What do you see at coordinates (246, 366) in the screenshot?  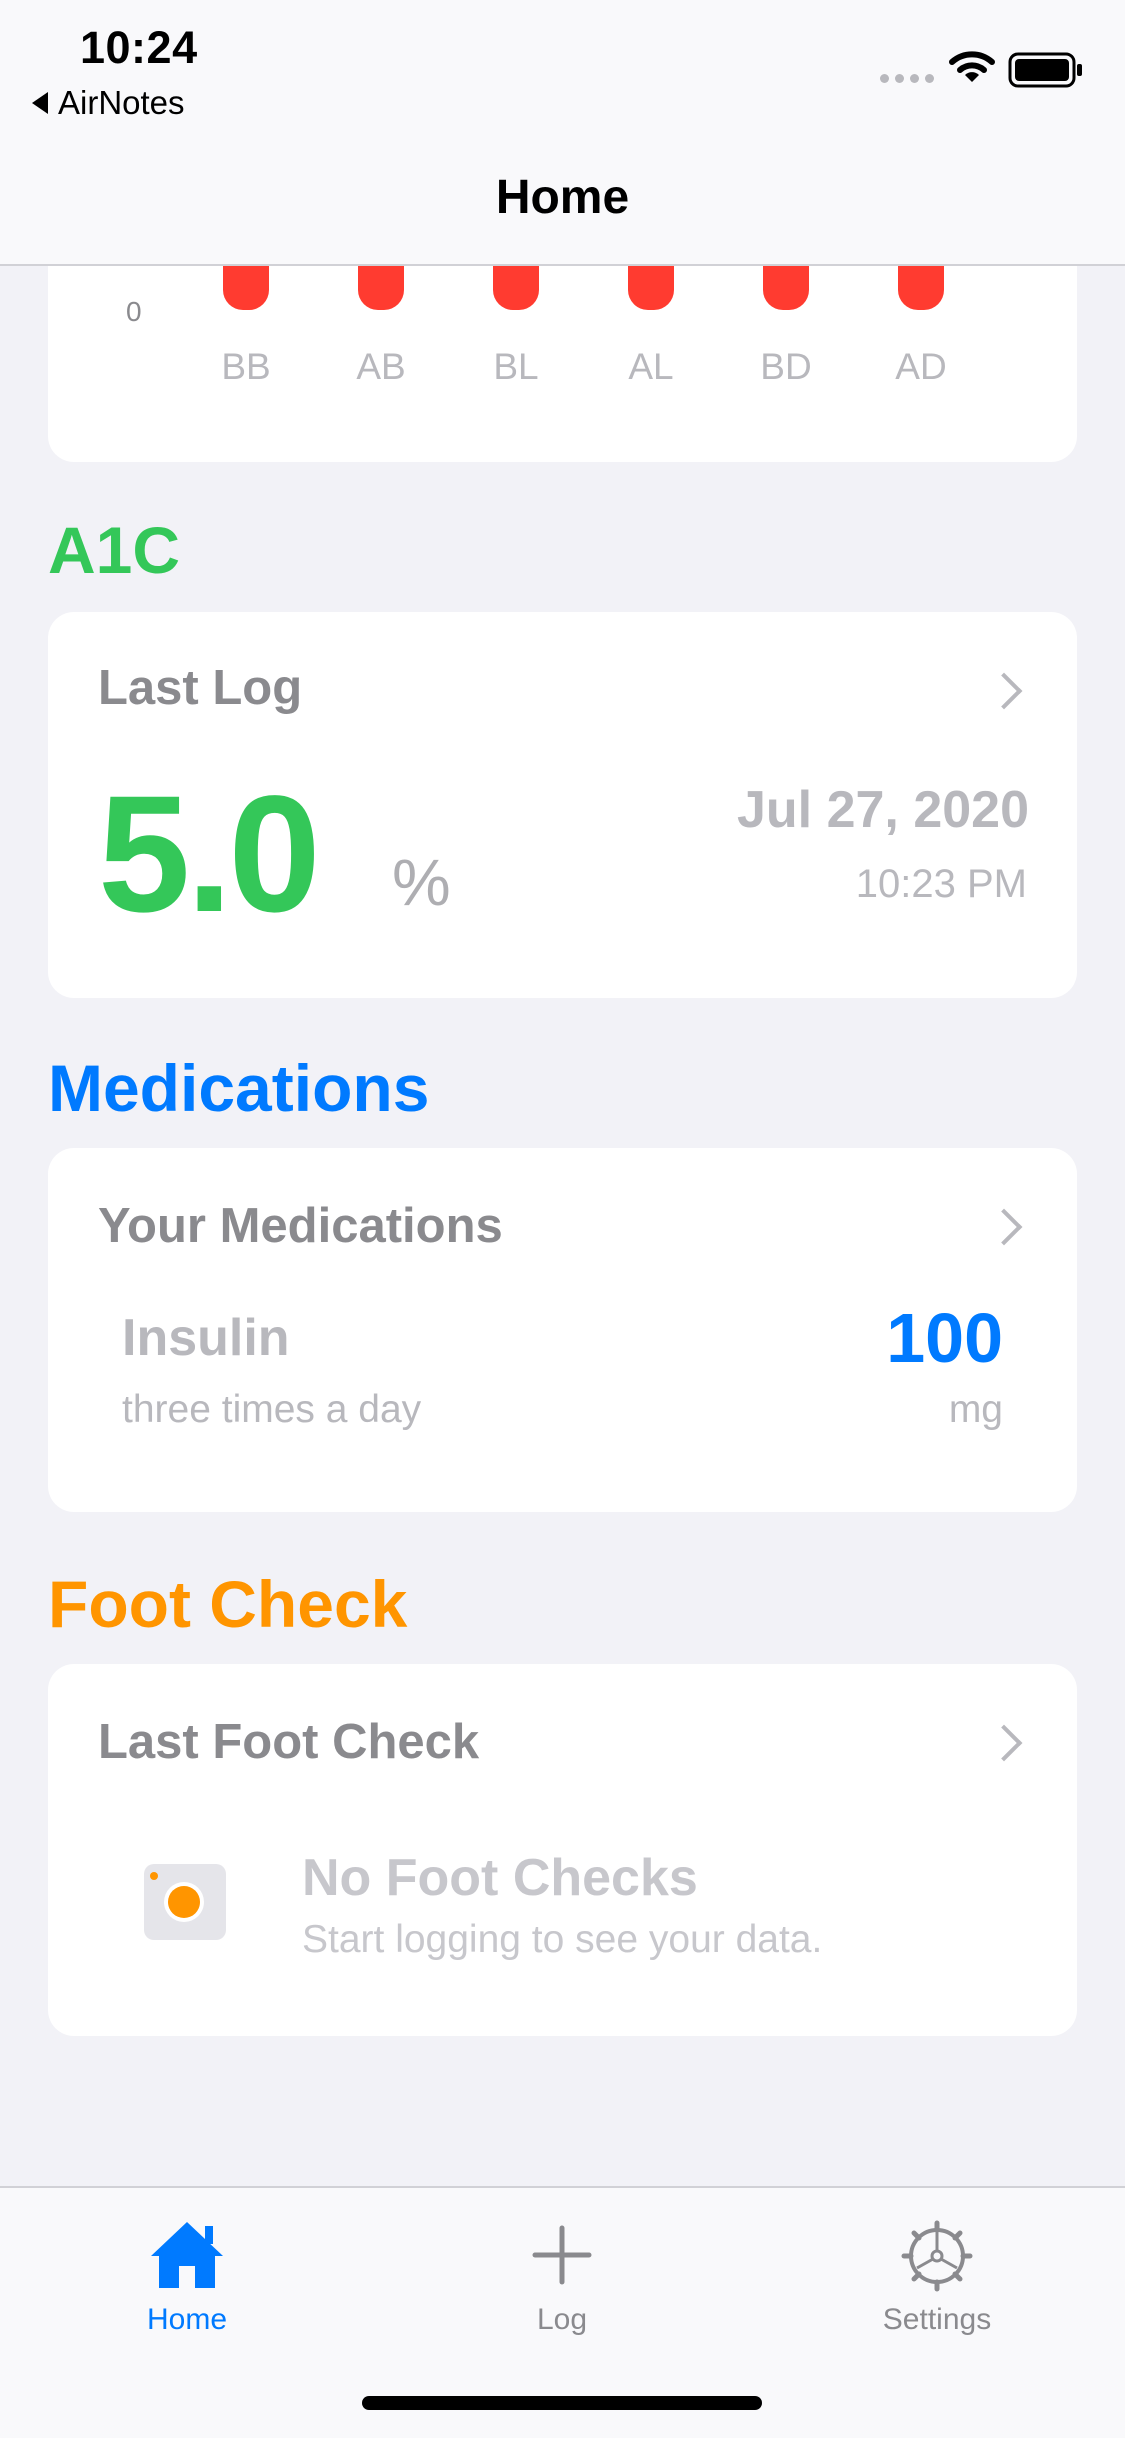 I see `chart-category-label: BB` at bounding box center [246, 366].